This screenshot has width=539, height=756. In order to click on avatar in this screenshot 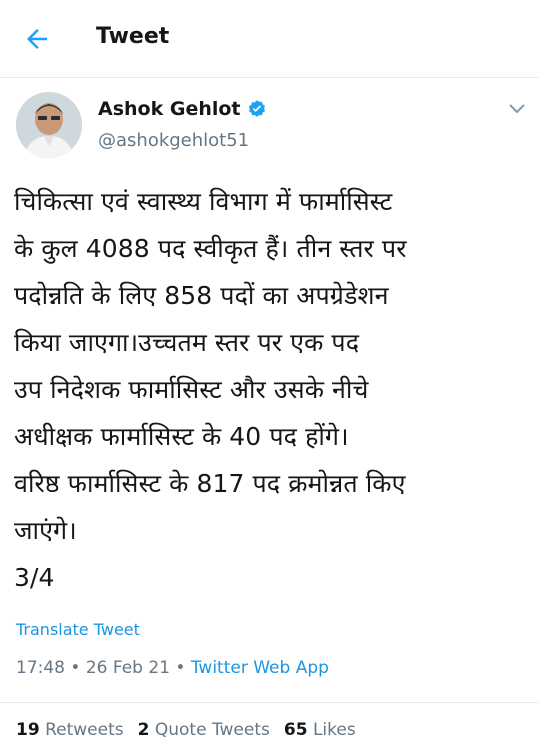, I will do `click(49, 125)`.